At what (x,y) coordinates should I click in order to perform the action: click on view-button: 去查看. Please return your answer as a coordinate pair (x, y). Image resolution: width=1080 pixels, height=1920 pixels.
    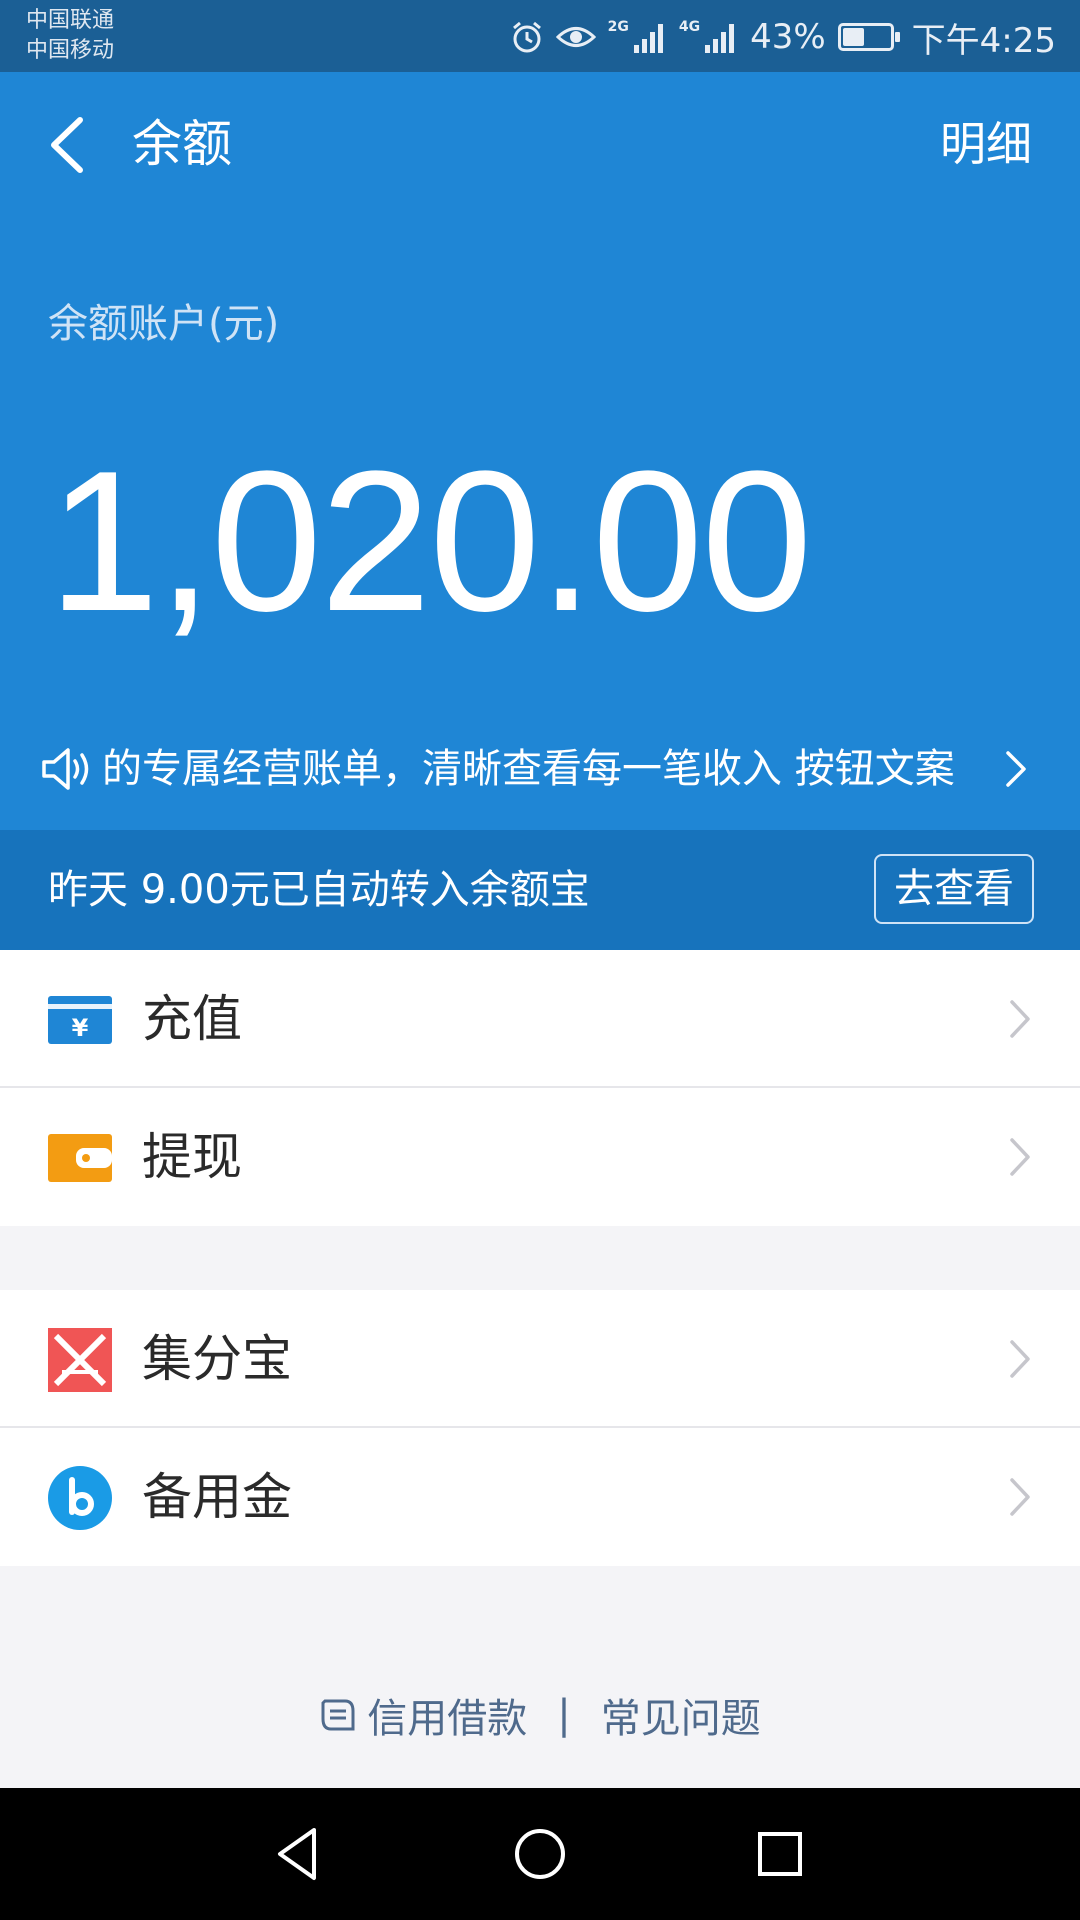
    Looking at the image, I should click on (954, 889).